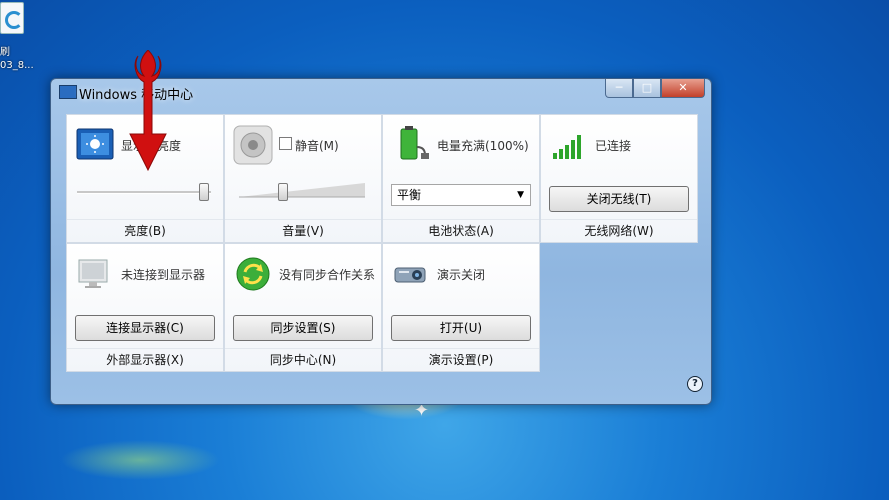 Image resolution: width=889 pixels, height=500 pixels. Describe the element at coordinates (145, 307) in the screenshot. I see `external-display-tile: 未连接到显示器 连接显示器(C) 外部显示器(X)` at that location.